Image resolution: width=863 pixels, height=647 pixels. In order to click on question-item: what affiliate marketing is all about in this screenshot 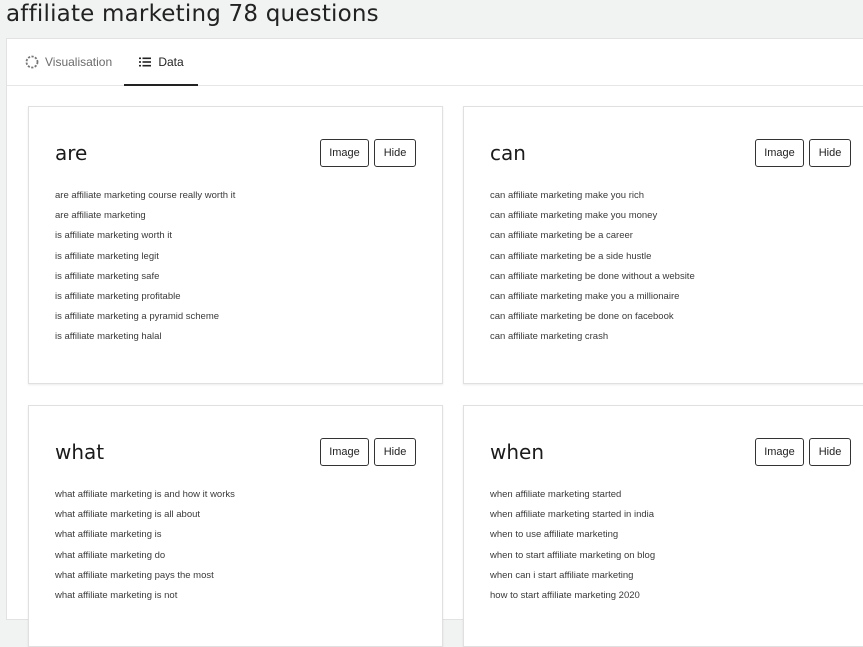, I will do `click(145, 519)`.